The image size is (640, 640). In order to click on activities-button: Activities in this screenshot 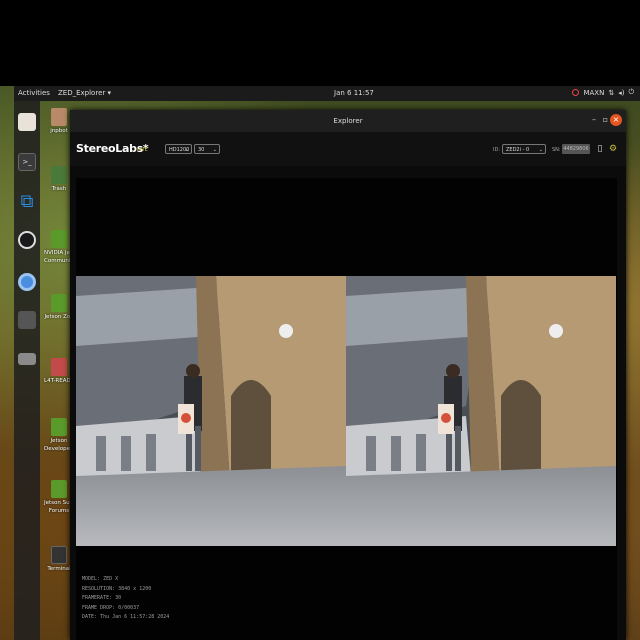, I will do `click(34, 93)`.